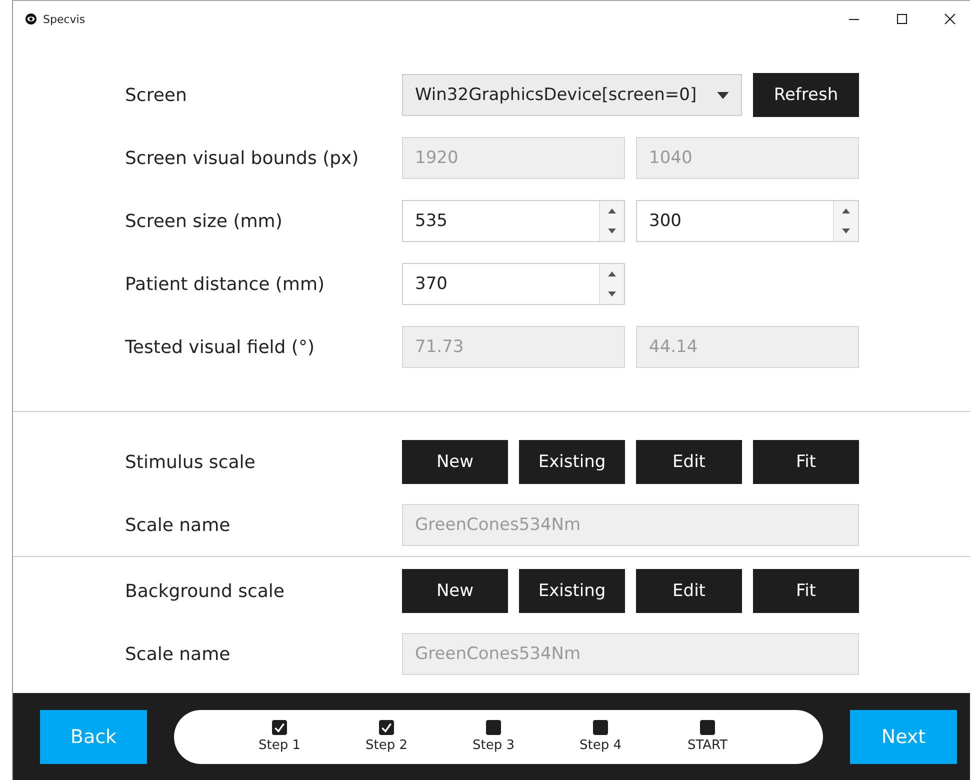  What do you see at coordinates (747, 221) in the screenshot?
I see `number-spinner: 300` at bounding box center [747, 221].